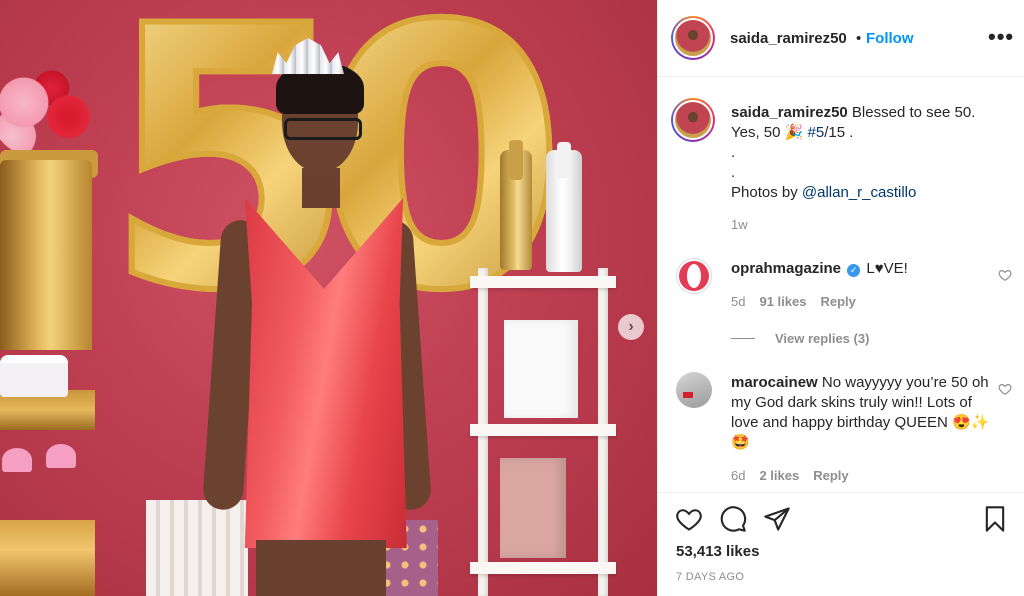 The image size is (1024, 596). What do you see at coordinates (693, 38) in the screenshot?
I see `author-avatar` at bounding box center [693, 38].